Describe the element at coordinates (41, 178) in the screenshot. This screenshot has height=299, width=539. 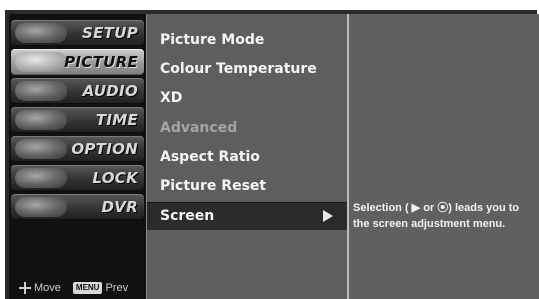
I see `lock-icon` at that location.